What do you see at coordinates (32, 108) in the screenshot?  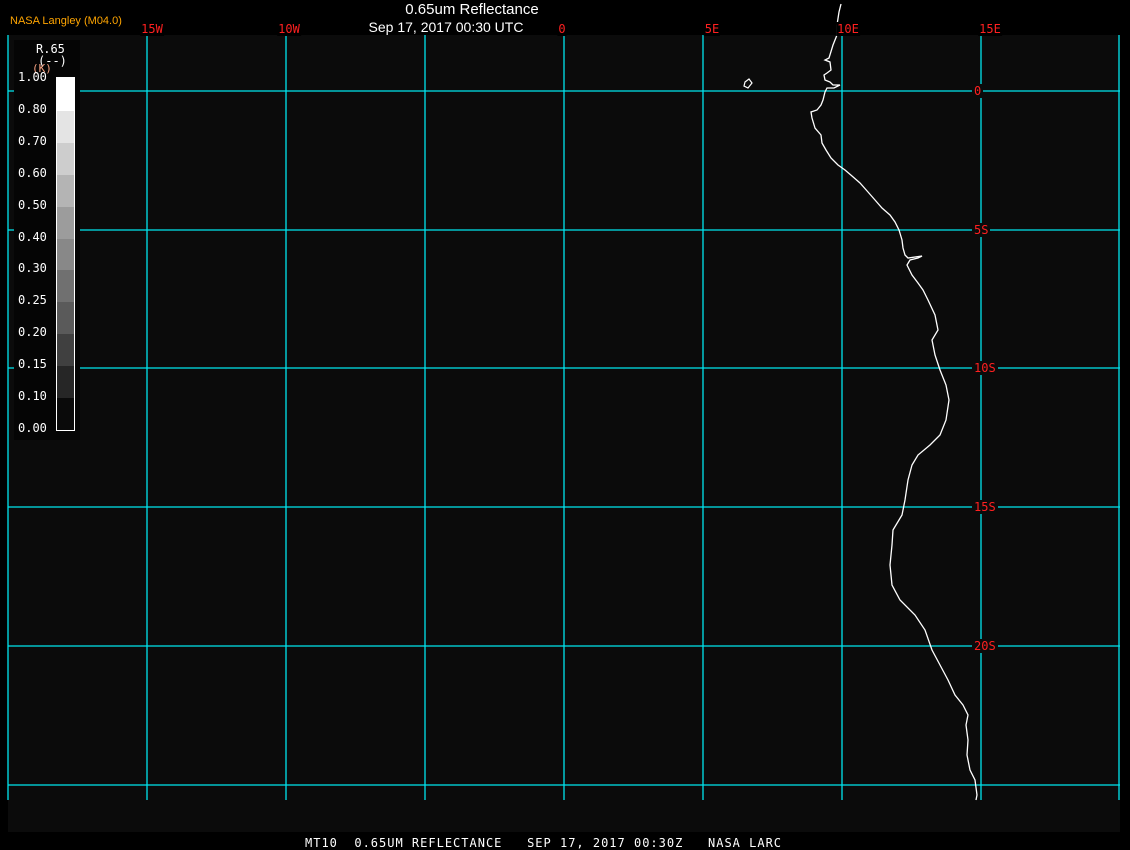 I see `legend-tick-label: 0.80` at bounding box center [32, 108].